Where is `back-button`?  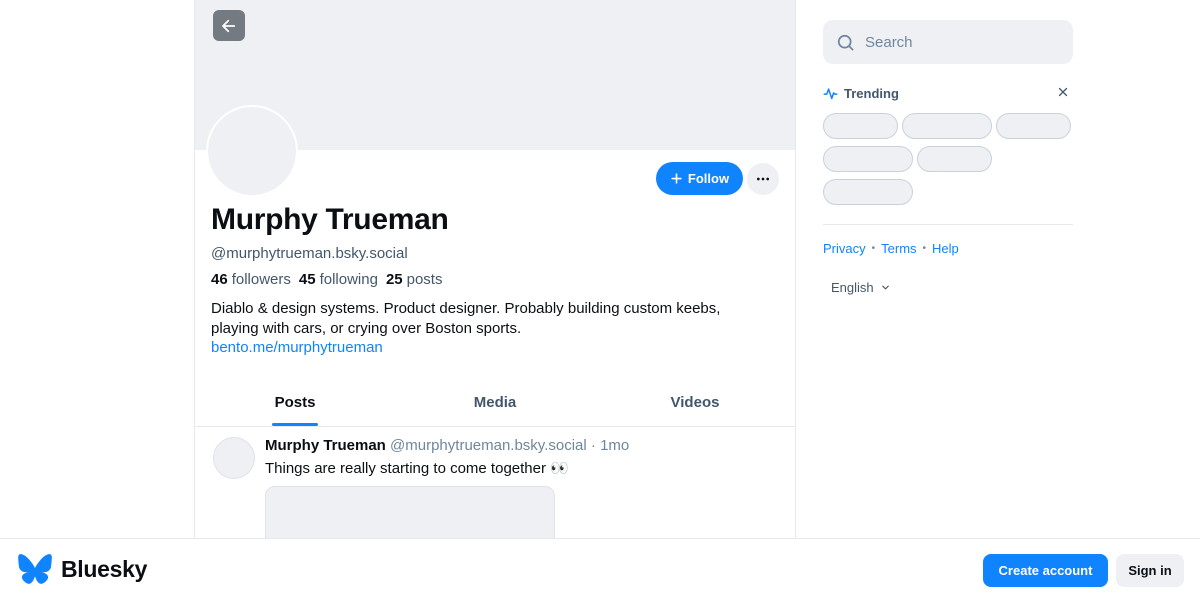 back-button is located at coordinates (229, 25).